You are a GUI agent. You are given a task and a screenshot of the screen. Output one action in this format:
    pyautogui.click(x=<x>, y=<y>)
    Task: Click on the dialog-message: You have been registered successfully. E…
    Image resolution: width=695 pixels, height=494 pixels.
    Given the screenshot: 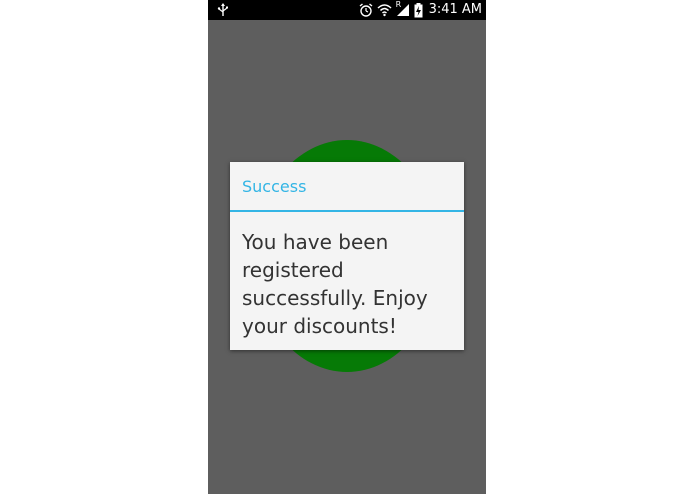 What is the action you would take?
    pyautogui.click(x=335, y=284)
    